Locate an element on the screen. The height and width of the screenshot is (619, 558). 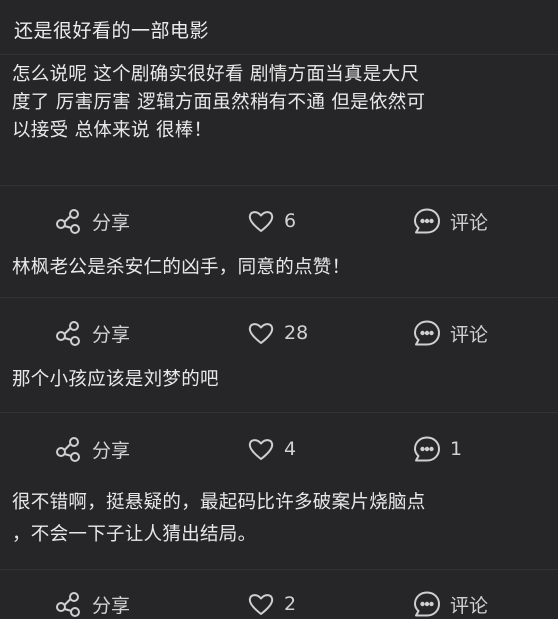
comment-text: 很不错啊，挺悬疑的，最起码比许多破案片烧脑点 ，不会一下子让人猜出结局。 is located at coordinates (280, 519).